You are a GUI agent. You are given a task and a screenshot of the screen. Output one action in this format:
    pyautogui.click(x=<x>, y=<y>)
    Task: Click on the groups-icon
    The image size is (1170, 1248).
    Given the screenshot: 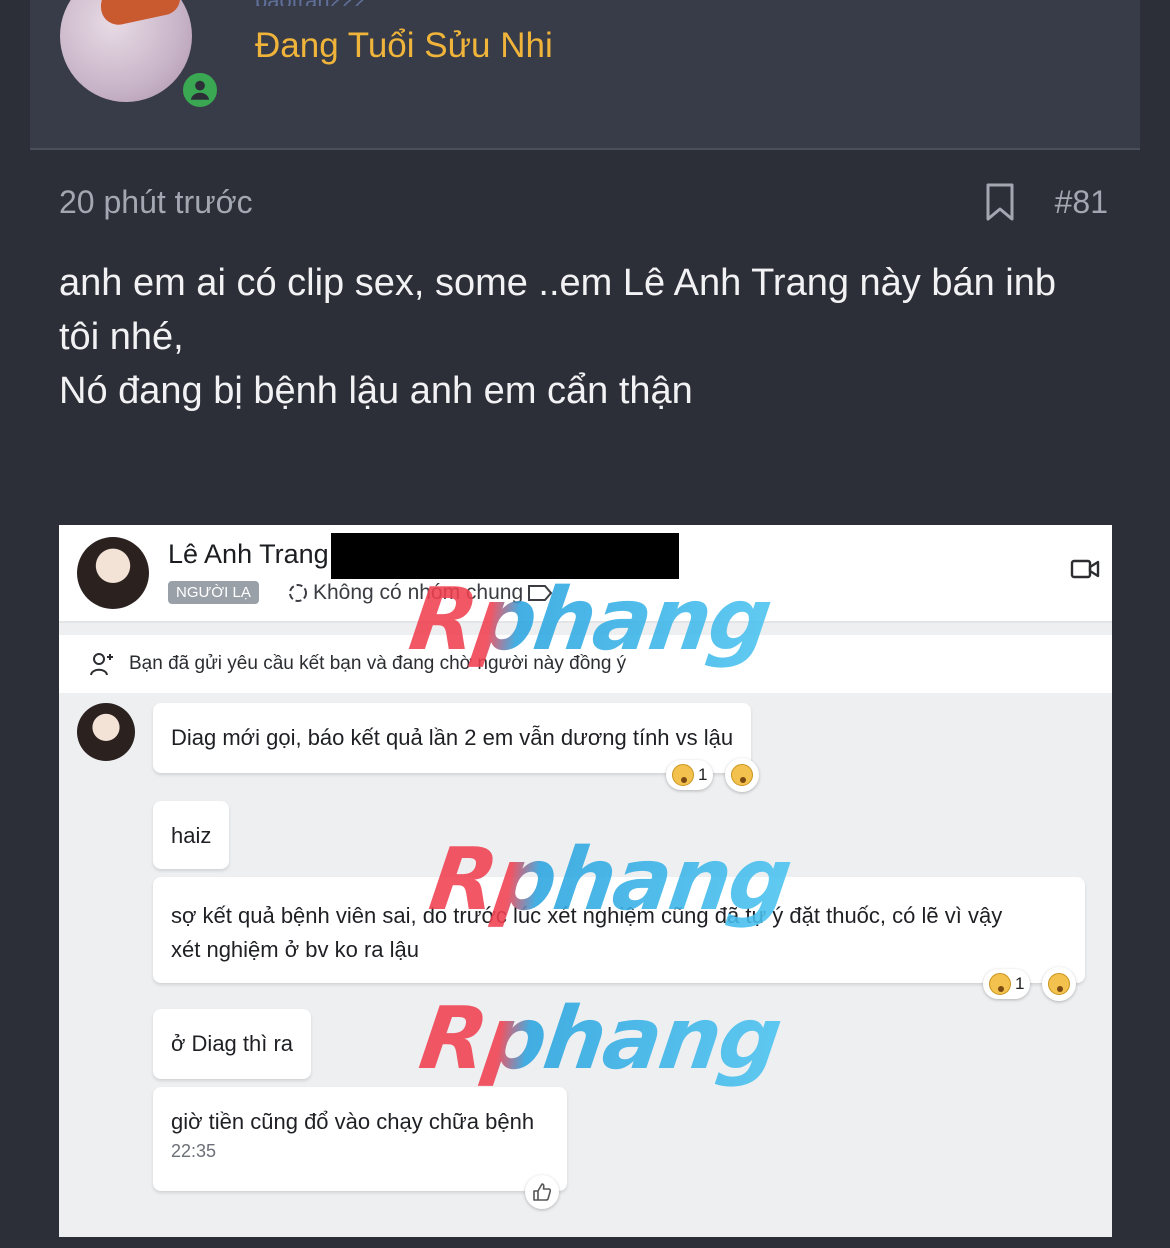 What is the action you would take?
    pyautogui.click(x=298, y=593)
    